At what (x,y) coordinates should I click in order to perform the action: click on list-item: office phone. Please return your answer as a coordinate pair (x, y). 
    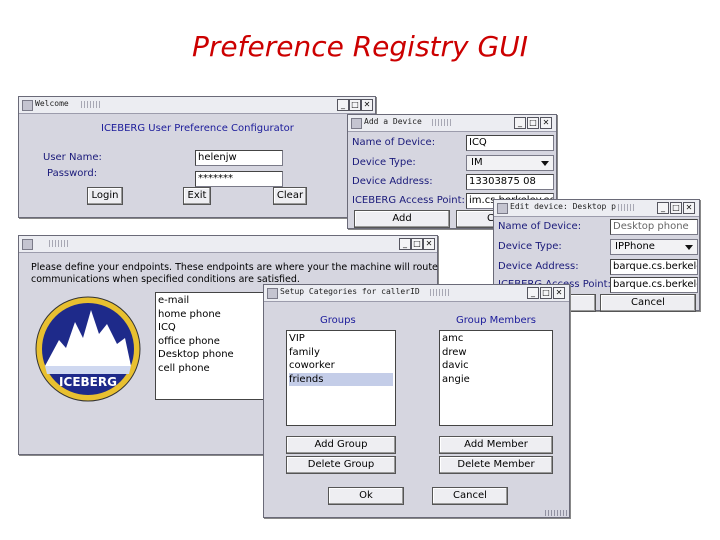
    Looking at the image, I should click on (210, 342).